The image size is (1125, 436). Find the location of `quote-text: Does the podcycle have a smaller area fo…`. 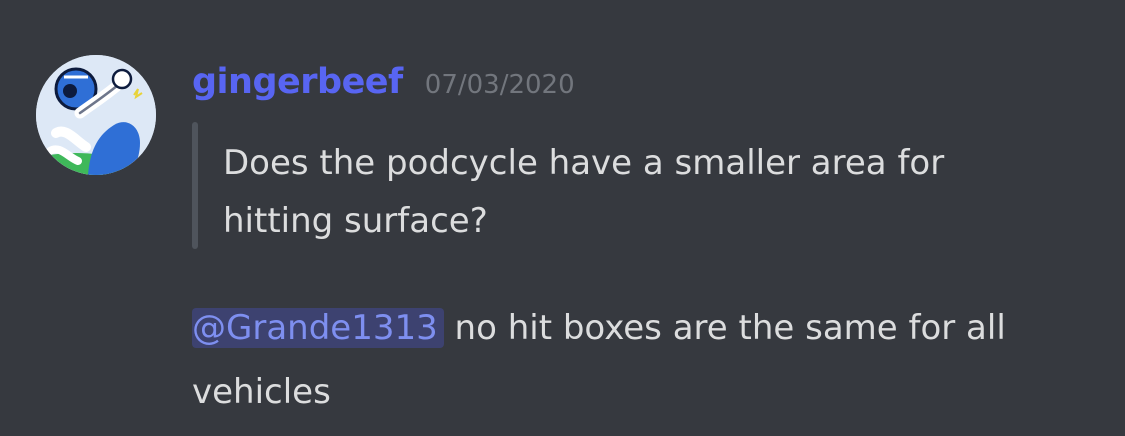

quote-text: Does the podcycle have a smaller area fo… is located at coordinates (584, 192).